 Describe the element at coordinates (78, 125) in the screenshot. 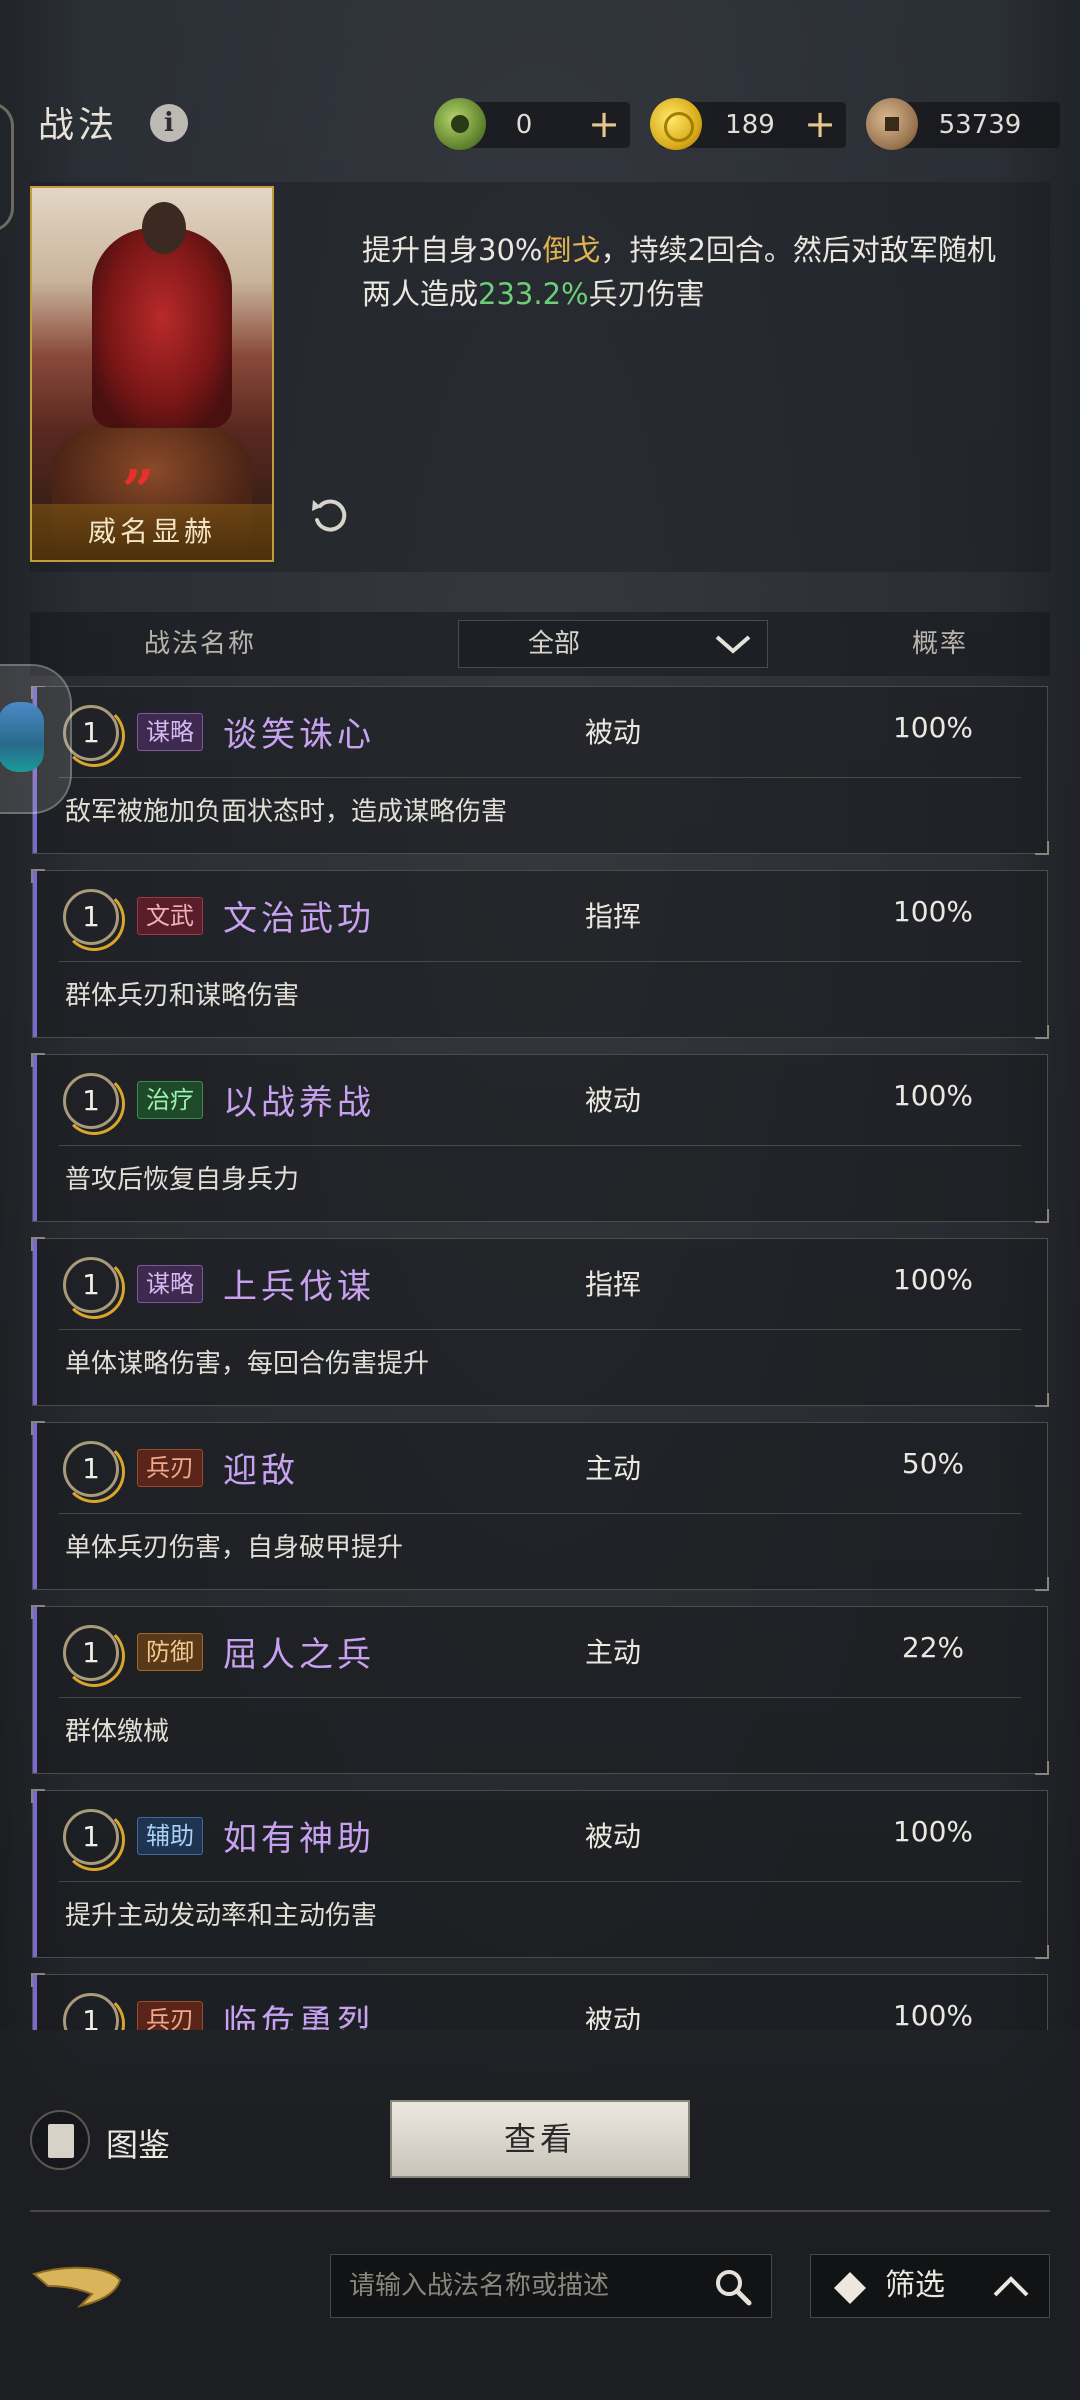

I see `page-title: 战法` at that location.